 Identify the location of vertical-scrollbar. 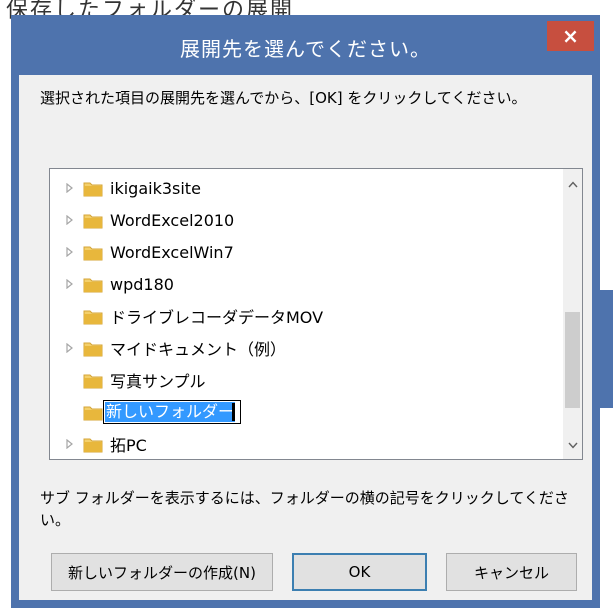
(572, 314).